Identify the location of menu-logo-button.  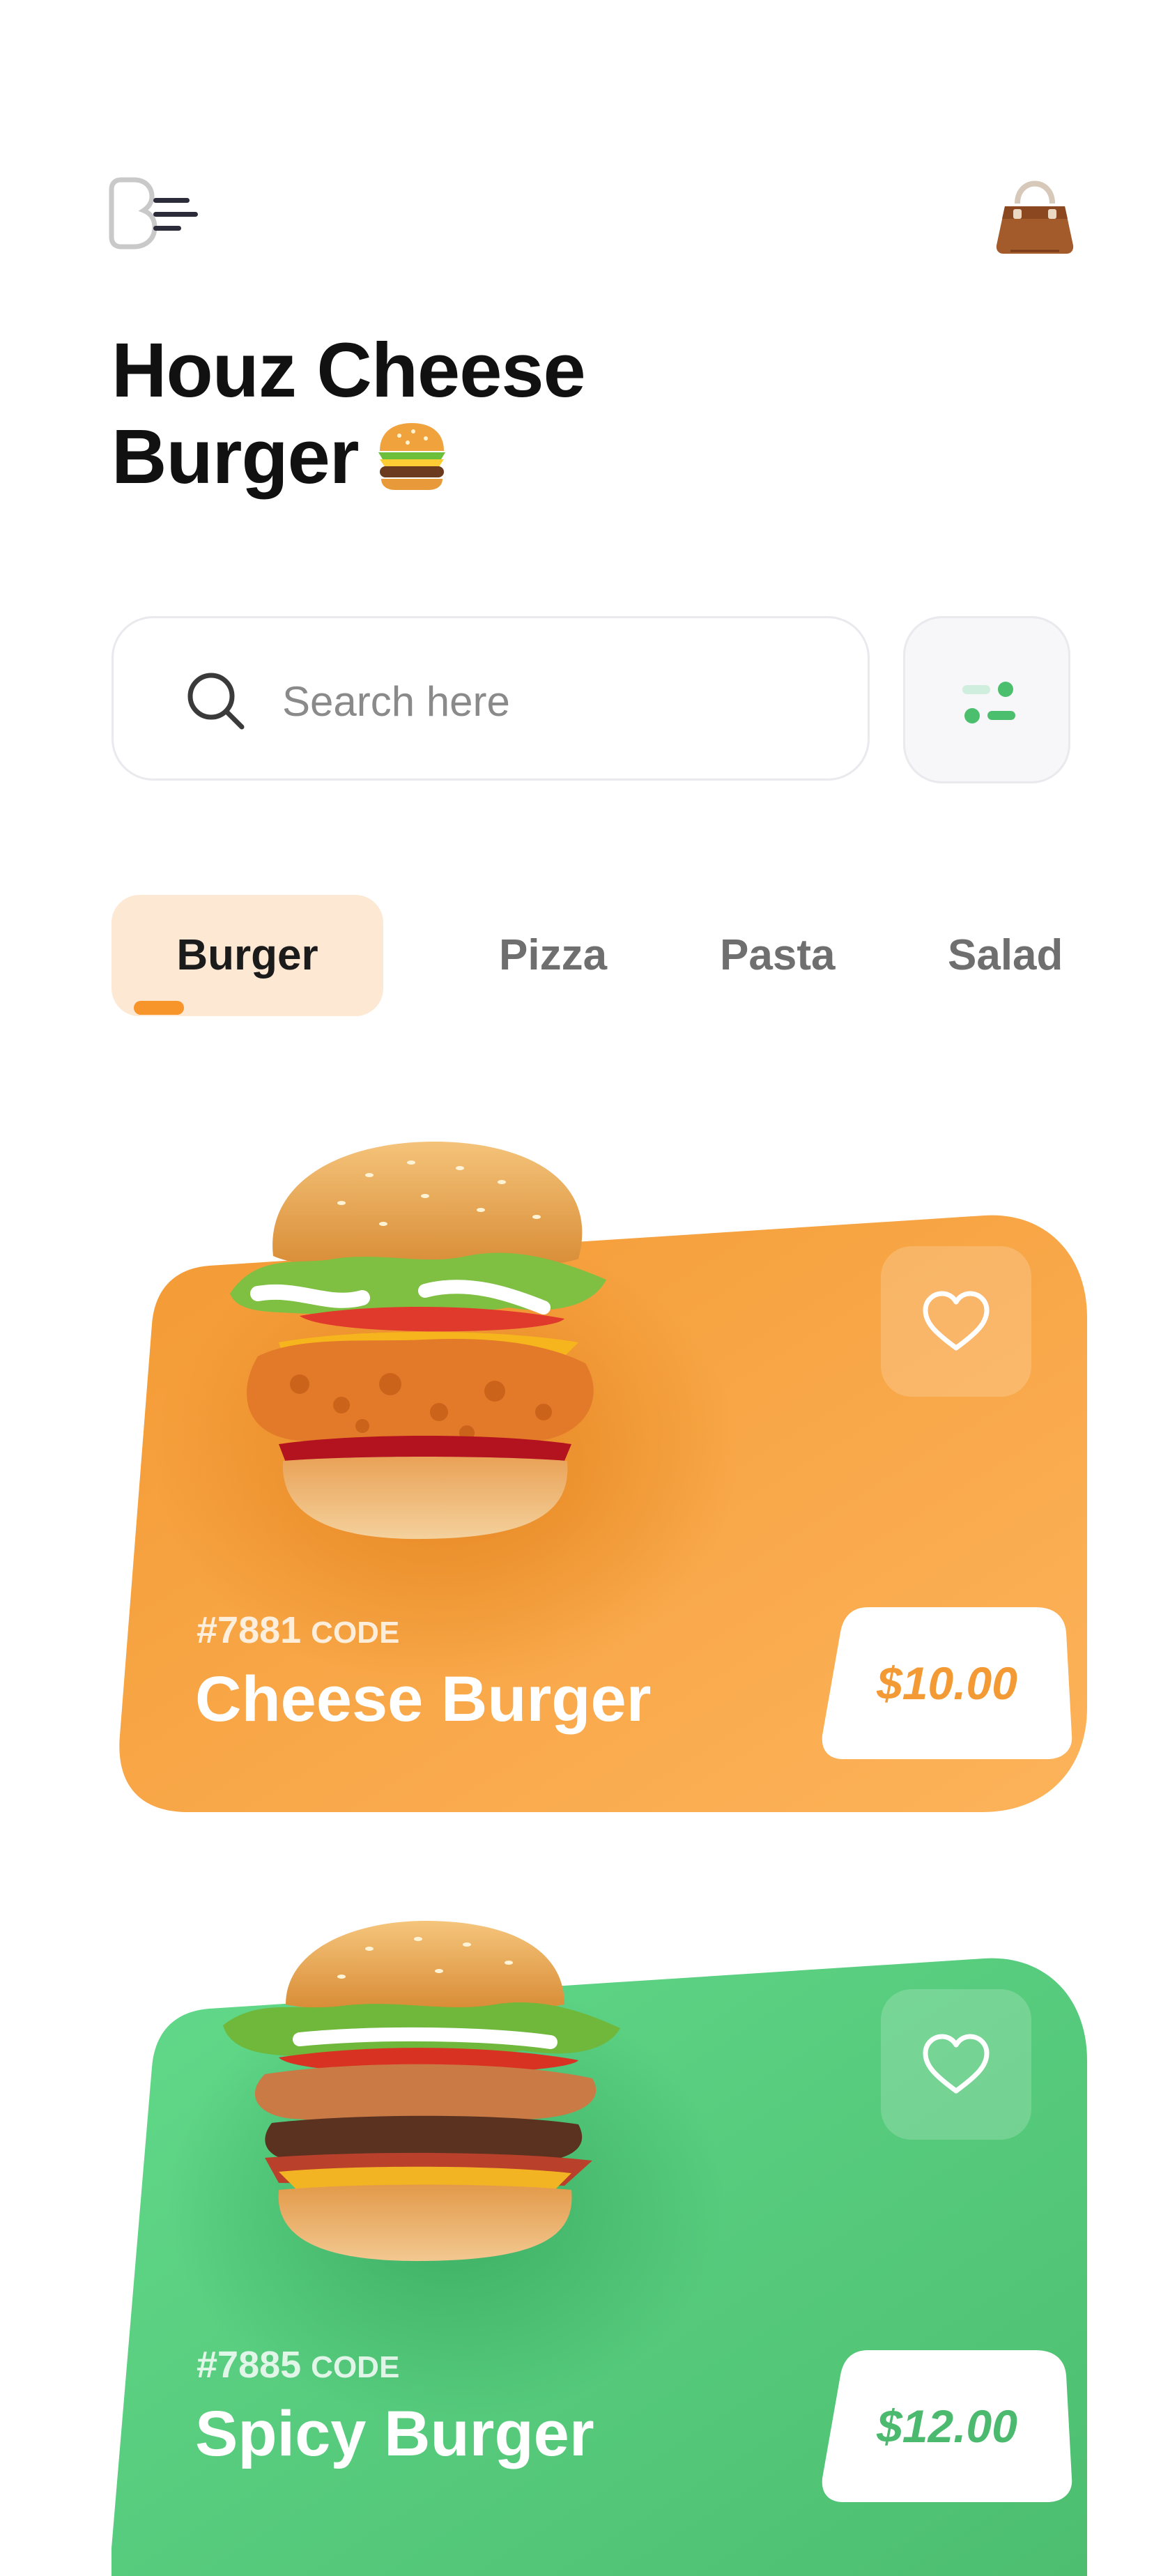
(154, 214).